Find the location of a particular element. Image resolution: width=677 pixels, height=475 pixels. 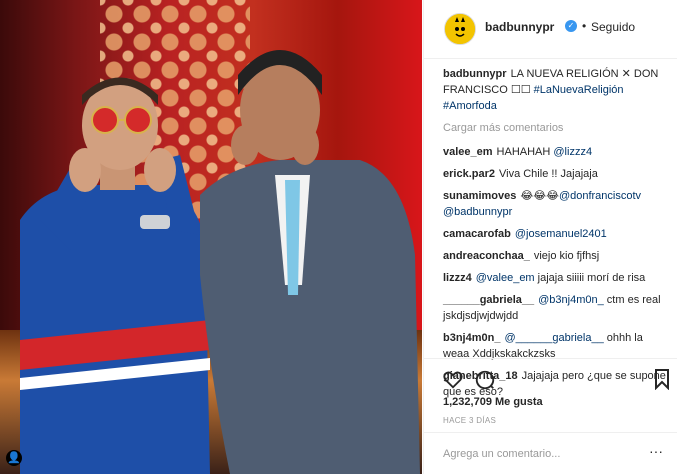

bunny-logo-icon is located at coordinates (460, 29).